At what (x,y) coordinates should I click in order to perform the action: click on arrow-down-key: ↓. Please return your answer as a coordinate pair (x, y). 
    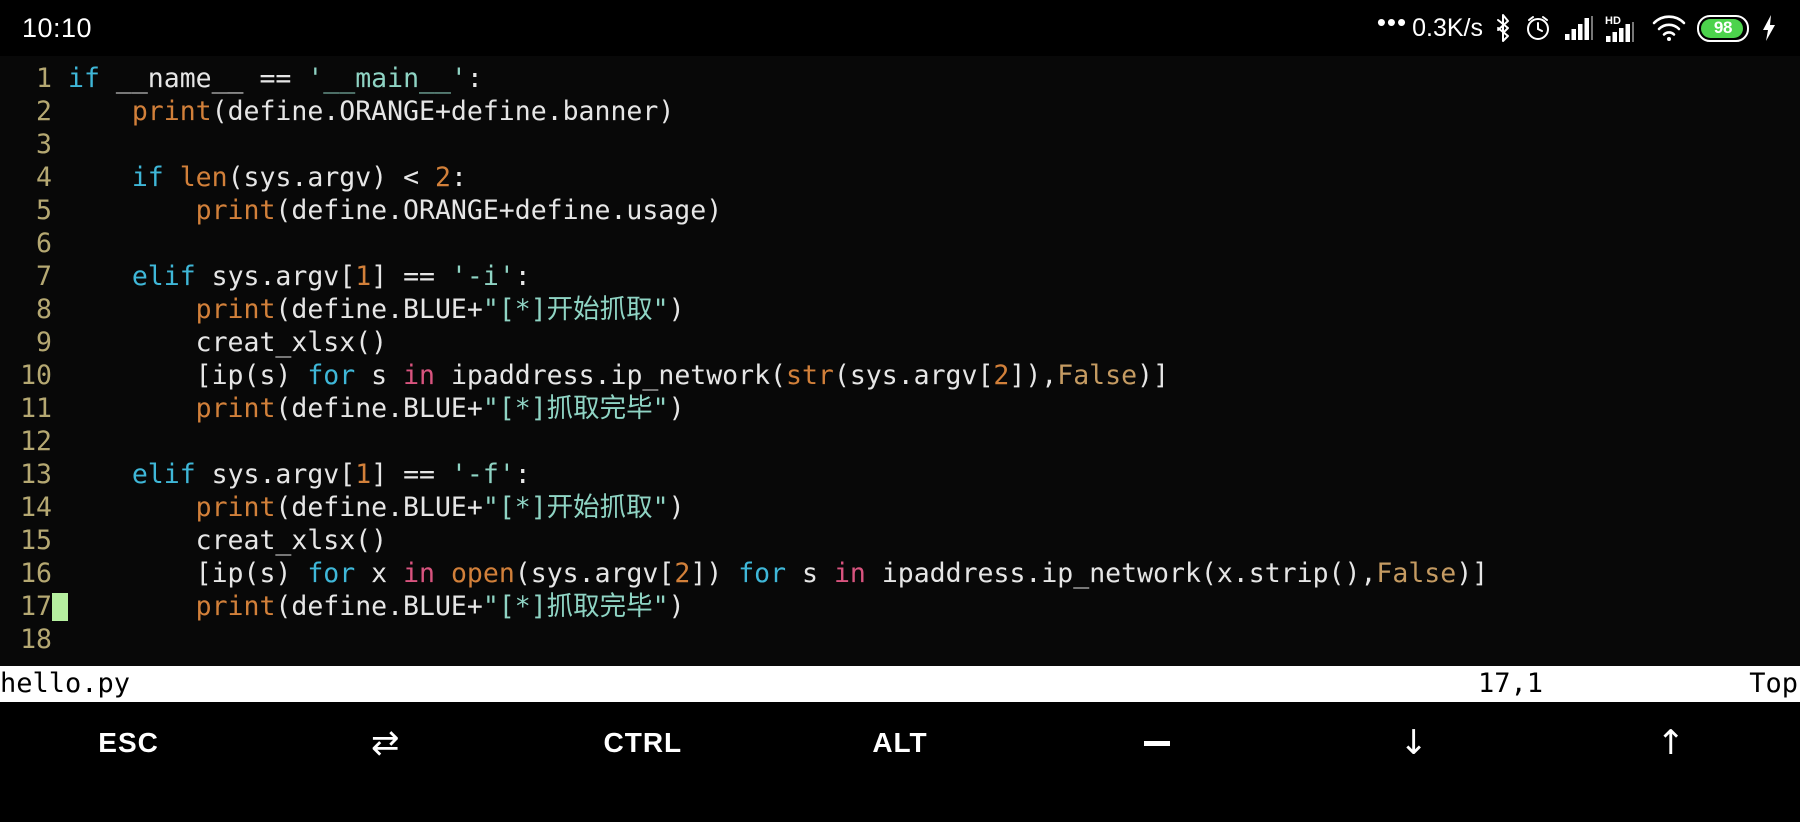
    Looking at the image, I should click on (1414, 762).